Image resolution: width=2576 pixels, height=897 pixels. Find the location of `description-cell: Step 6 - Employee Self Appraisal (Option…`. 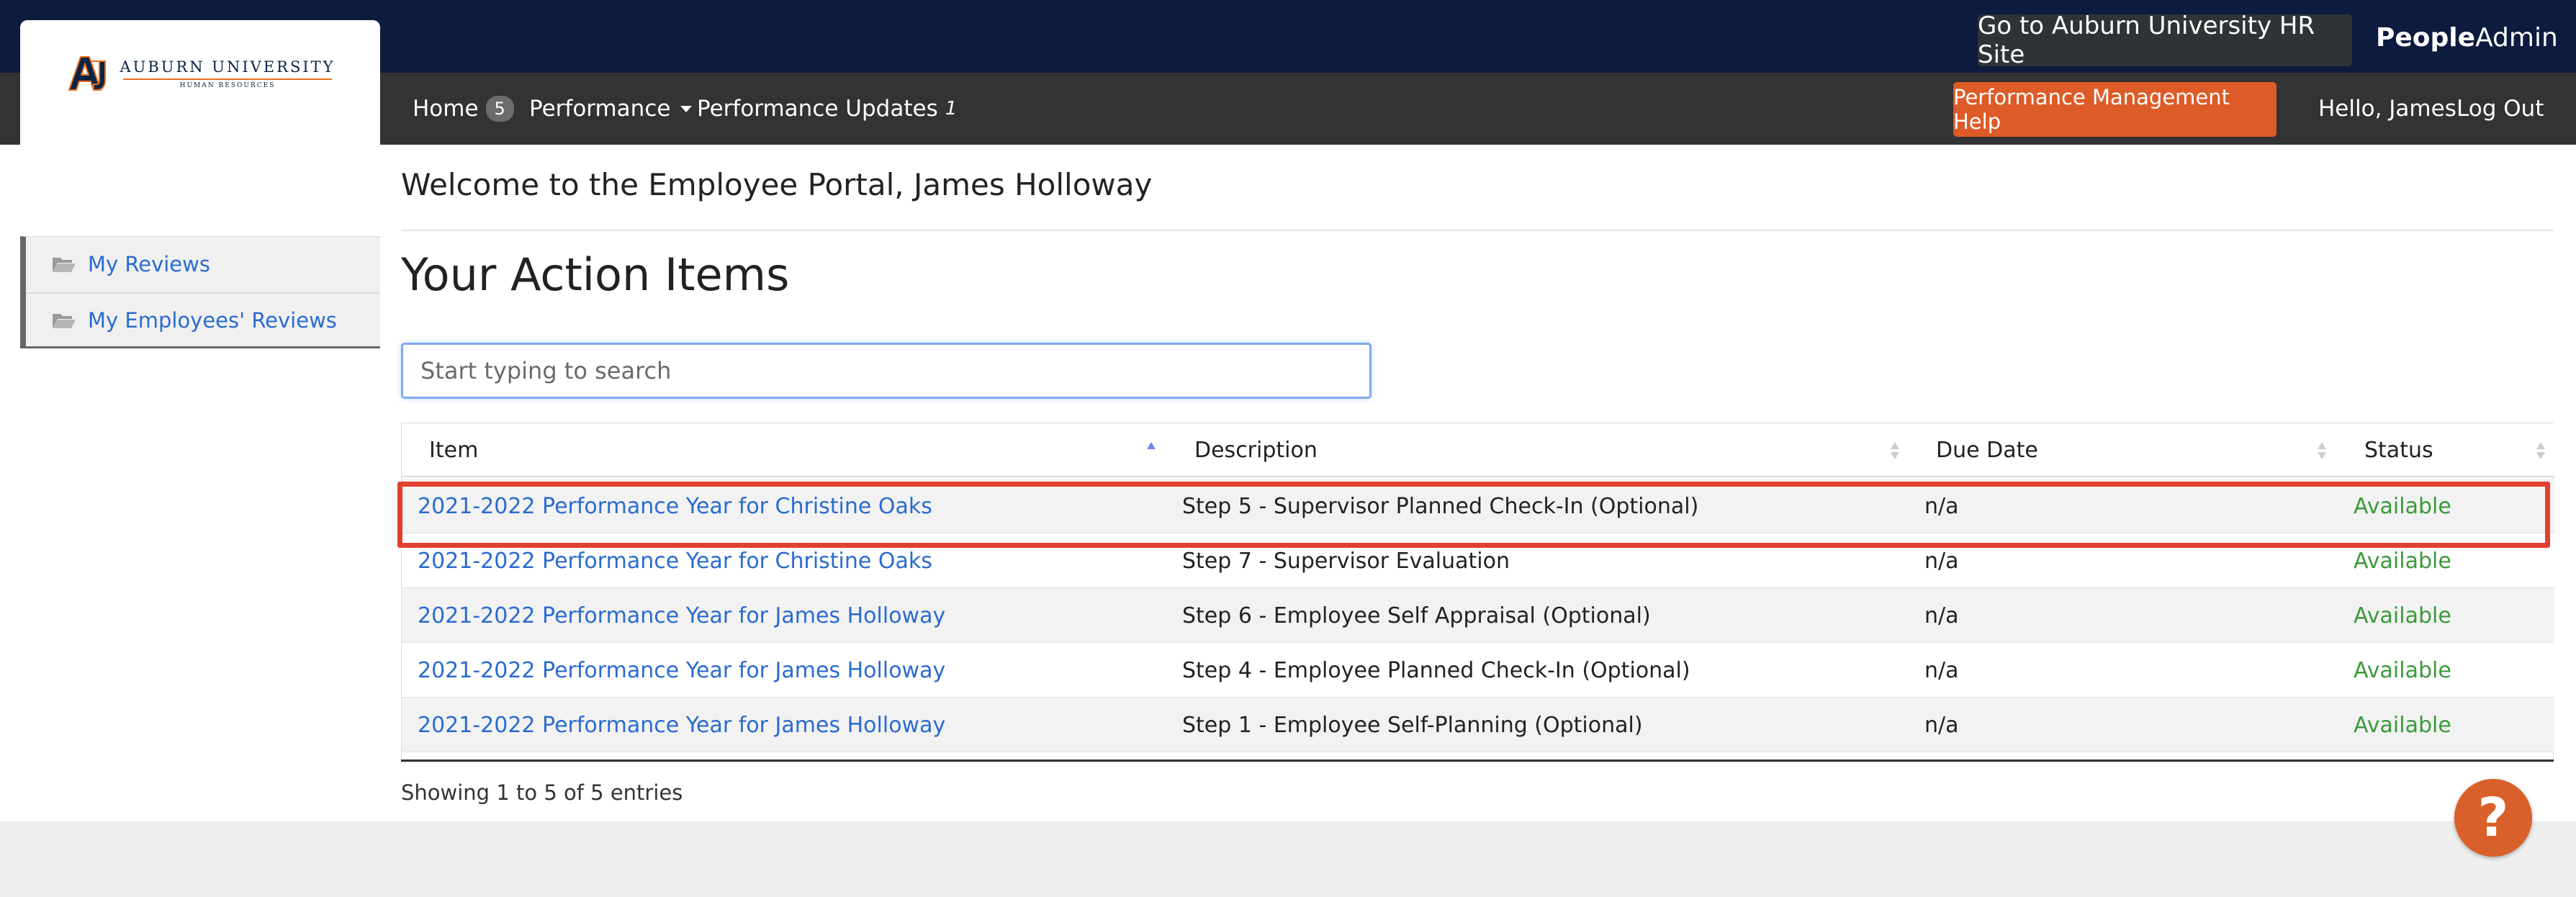

description-cell: Step 6 - Employee Self Appraisal (Option… is located at coordinates (1416, 615).